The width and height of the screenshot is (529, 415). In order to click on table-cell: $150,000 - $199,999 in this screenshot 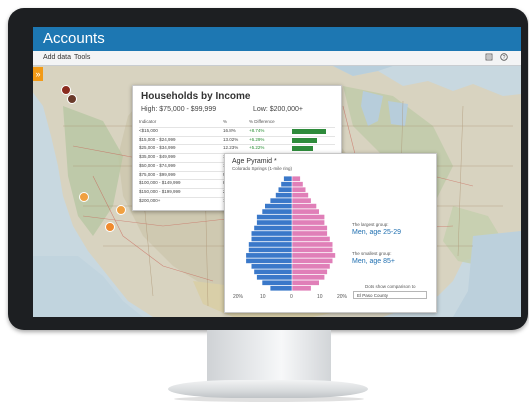, I will do `click(160, 191)`.